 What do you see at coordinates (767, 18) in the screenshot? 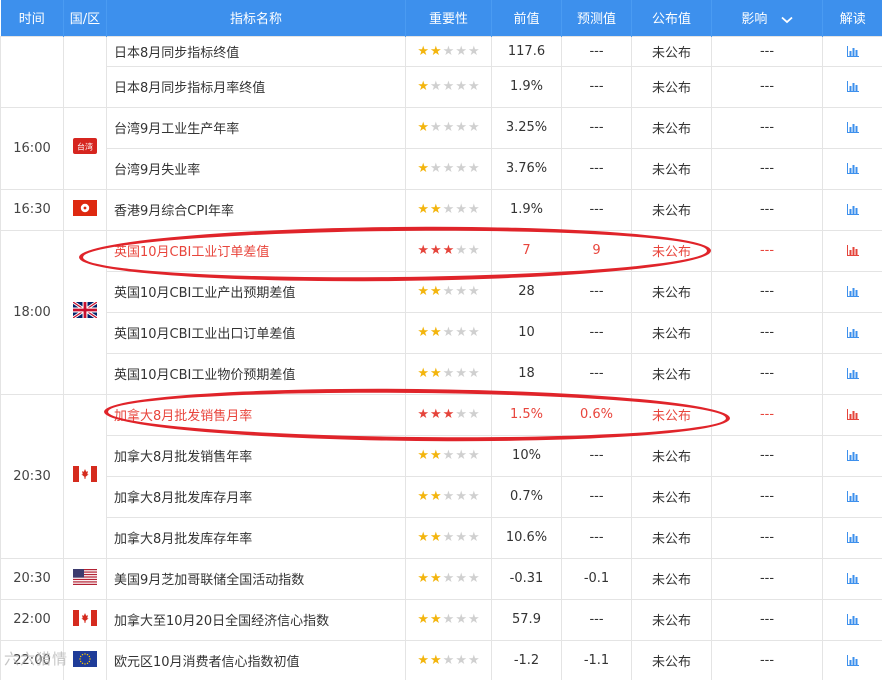
I see `header-impact-dropdown: 影响` at bounding box center [767, 18].